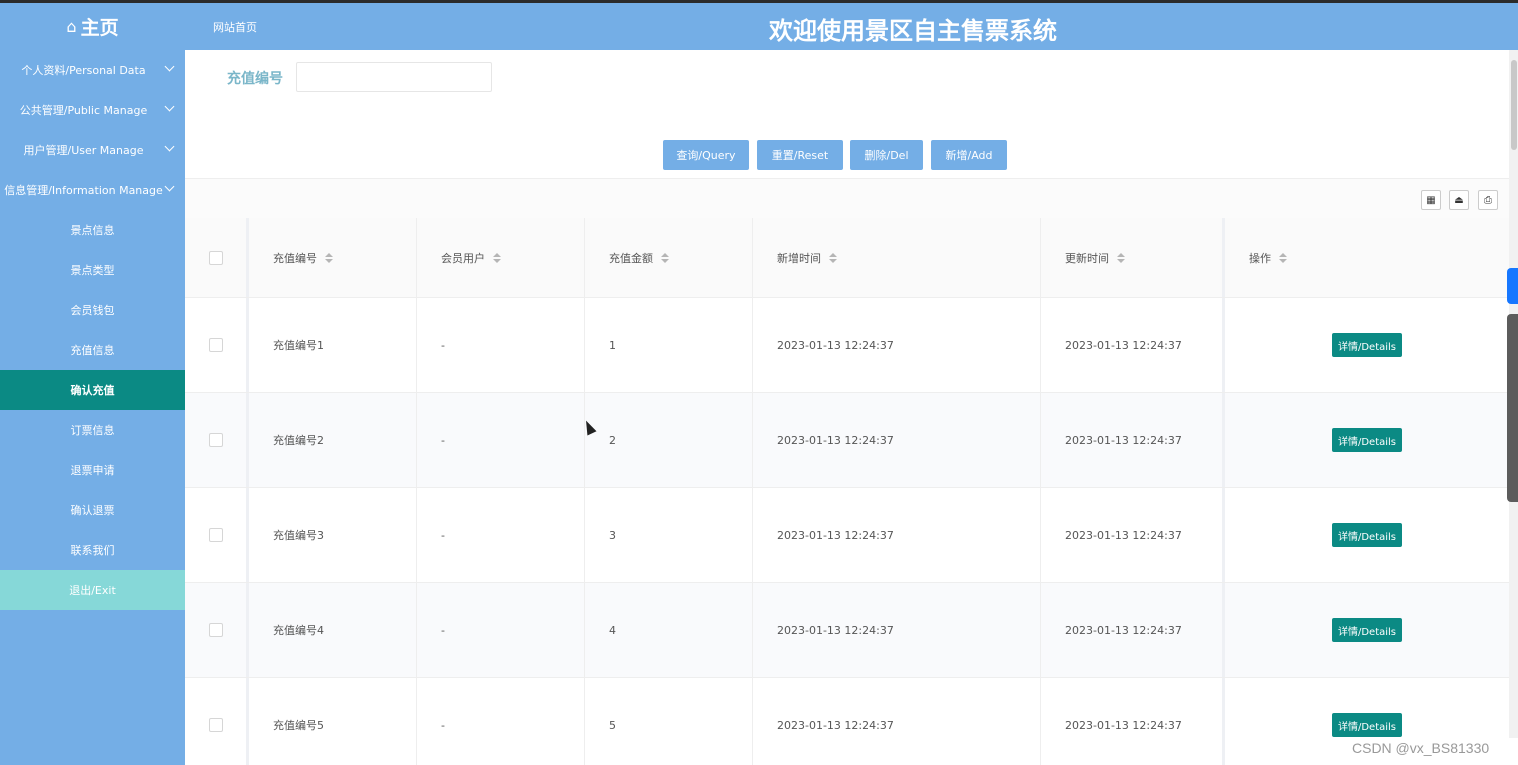  What do you see at coordinates (92, 550) in the screenshot?
I see `sidebar-item-contact-us: 联系我们` at bounding box center [92, 550].